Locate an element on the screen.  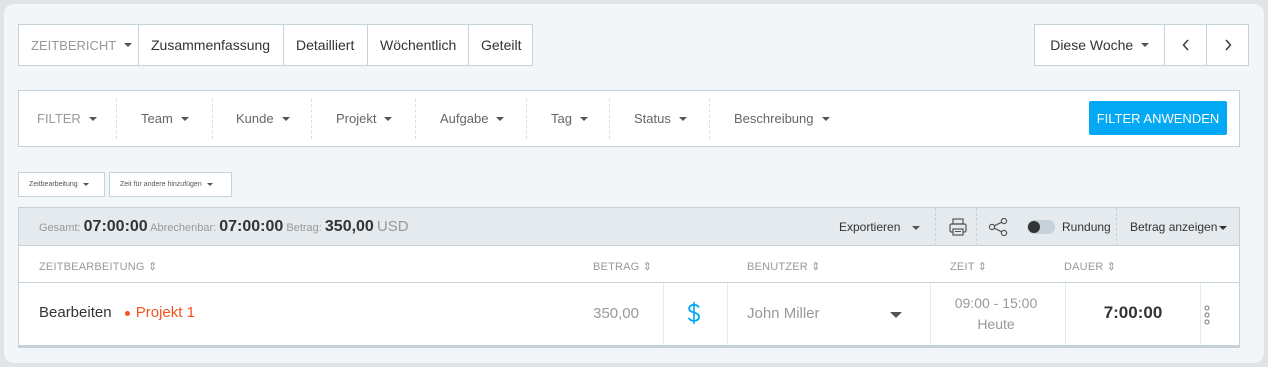
show-amount-label: Betrag anzeigen is located at coordinates (1174, 227).